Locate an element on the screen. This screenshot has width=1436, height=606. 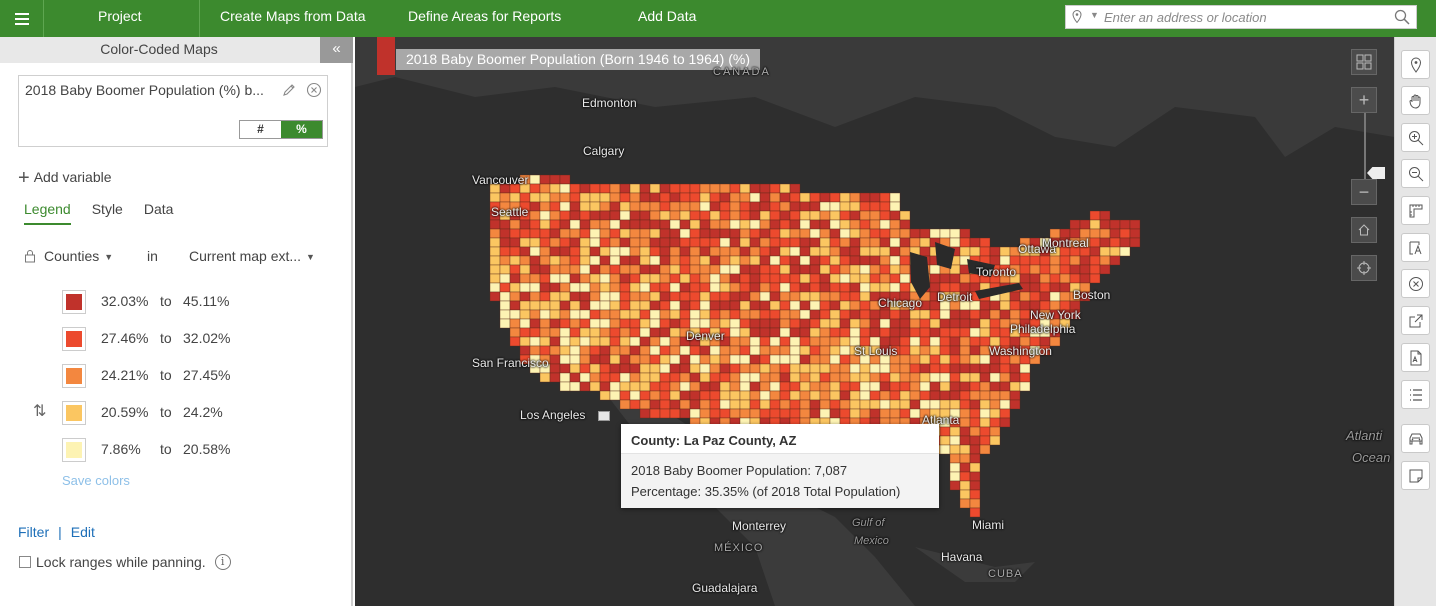
tool-measure is located at coordinates (1415, 210).